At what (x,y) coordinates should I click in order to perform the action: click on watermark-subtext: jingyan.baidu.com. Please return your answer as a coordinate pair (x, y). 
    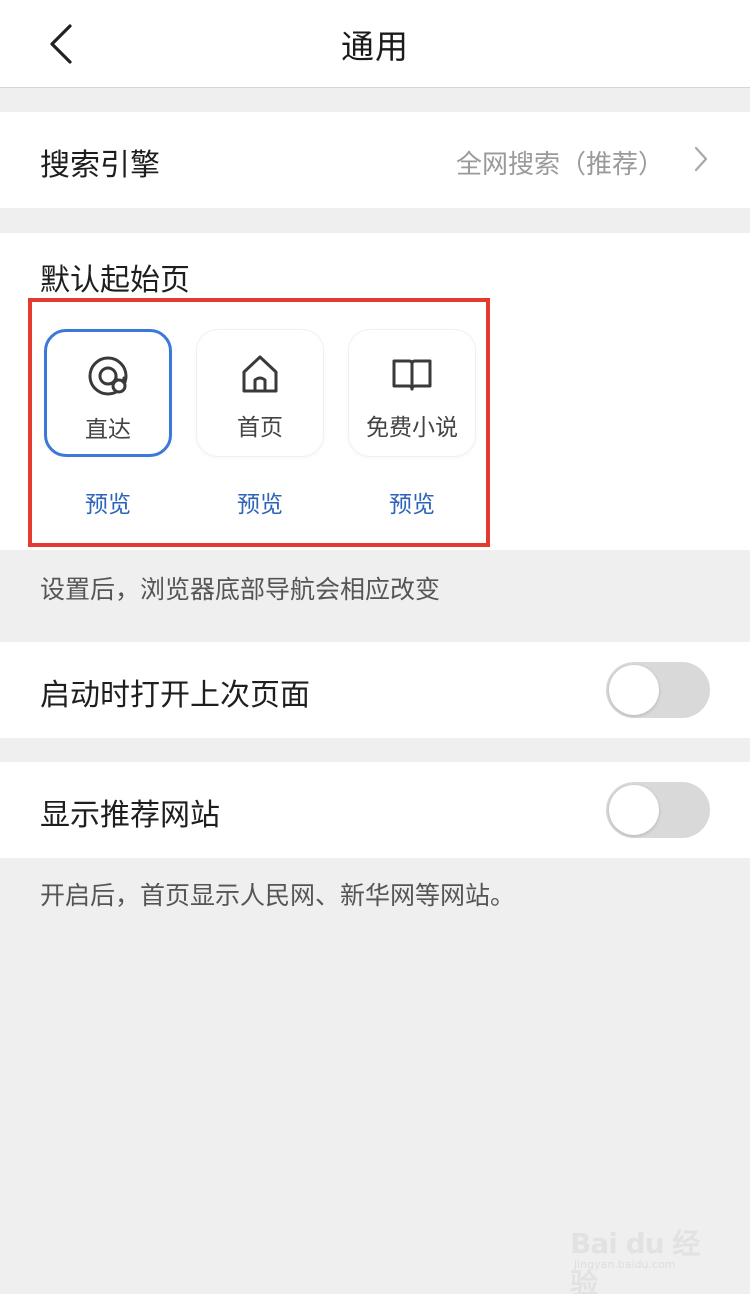
    Looking at the image, I should click on (625, 1264).